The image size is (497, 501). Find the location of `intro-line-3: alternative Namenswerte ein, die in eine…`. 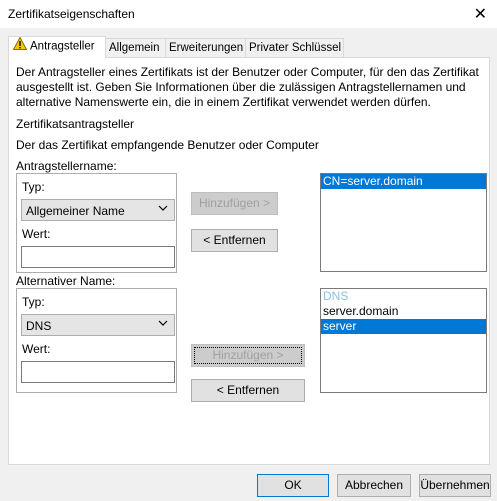

intro-line-3: alternative Namenswerte ein, die in eine… is located at coordinates (223, 102).